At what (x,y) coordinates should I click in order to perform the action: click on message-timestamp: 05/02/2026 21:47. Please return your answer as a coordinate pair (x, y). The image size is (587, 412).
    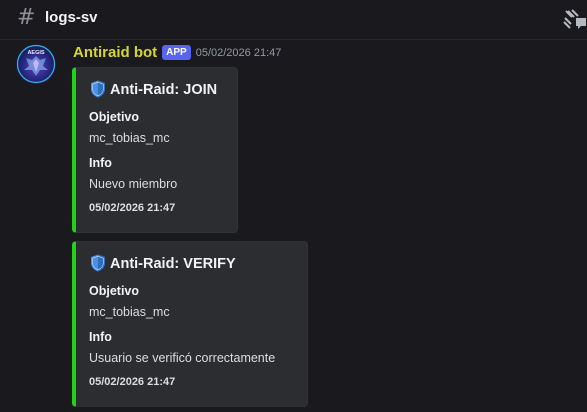
    Looking at the image, I should click on (238, 52).